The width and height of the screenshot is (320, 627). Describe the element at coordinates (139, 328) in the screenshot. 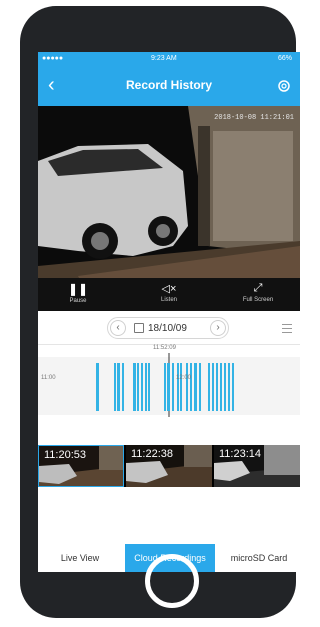

I see `calendar-icon` at that location.